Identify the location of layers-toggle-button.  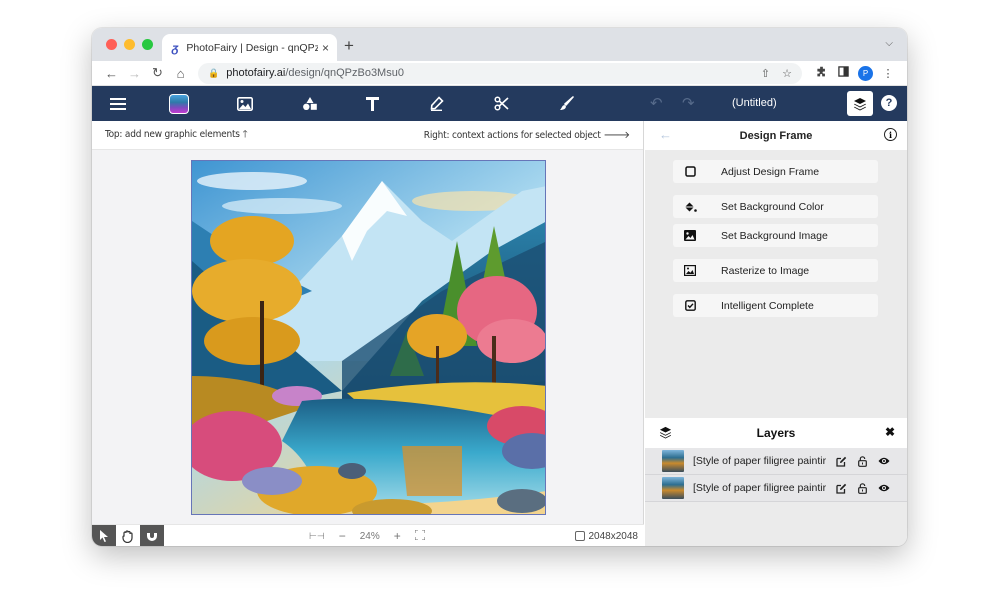
(860, 103).